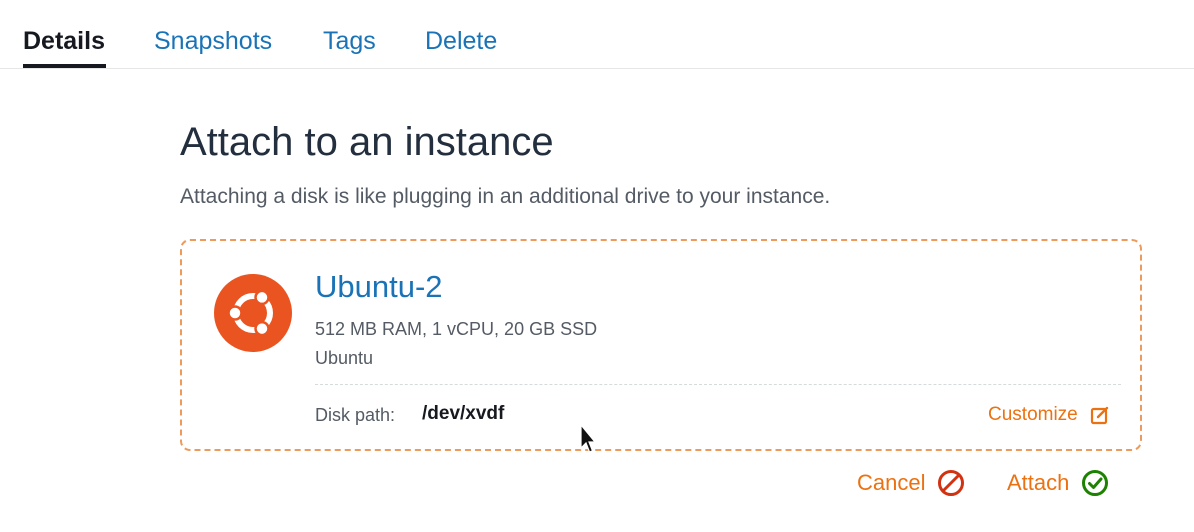 This screenshot has height=532, width=1194. Describe the element at coordinates (461, 41) in the screenshot. I see `tab-delete: Delete` at that location.